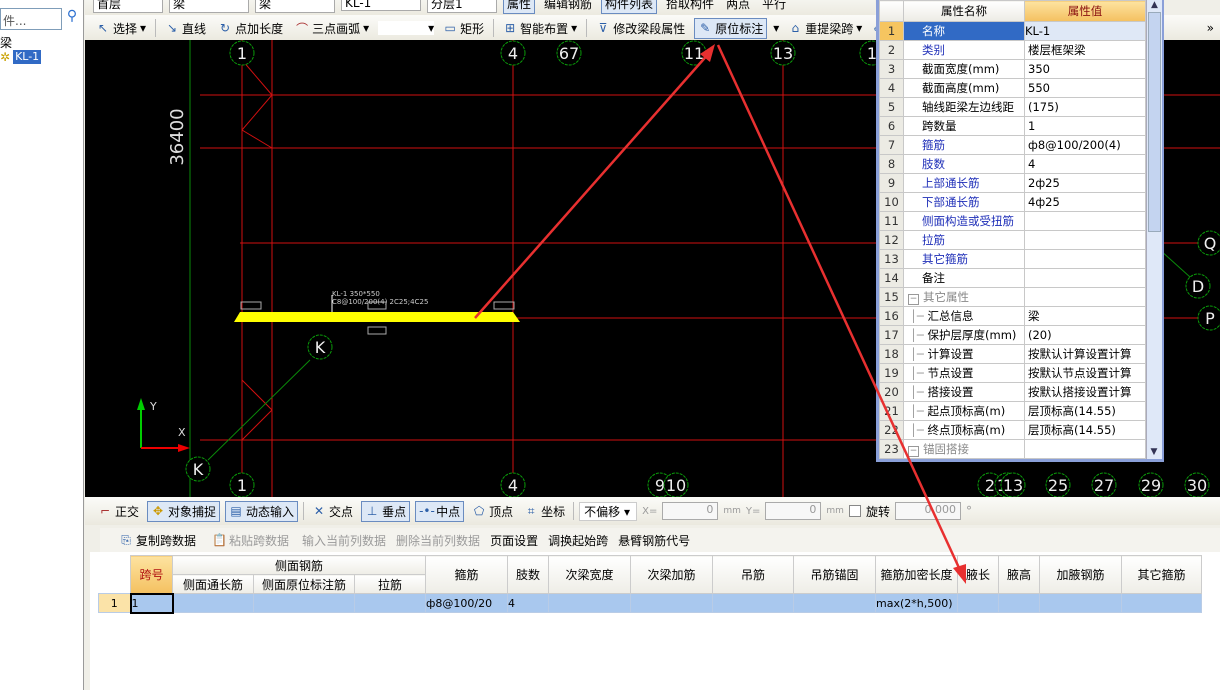  Describe the element at coordinates (1085, 183) in the screenshot. I see `property-value: 2ф25` at that location.